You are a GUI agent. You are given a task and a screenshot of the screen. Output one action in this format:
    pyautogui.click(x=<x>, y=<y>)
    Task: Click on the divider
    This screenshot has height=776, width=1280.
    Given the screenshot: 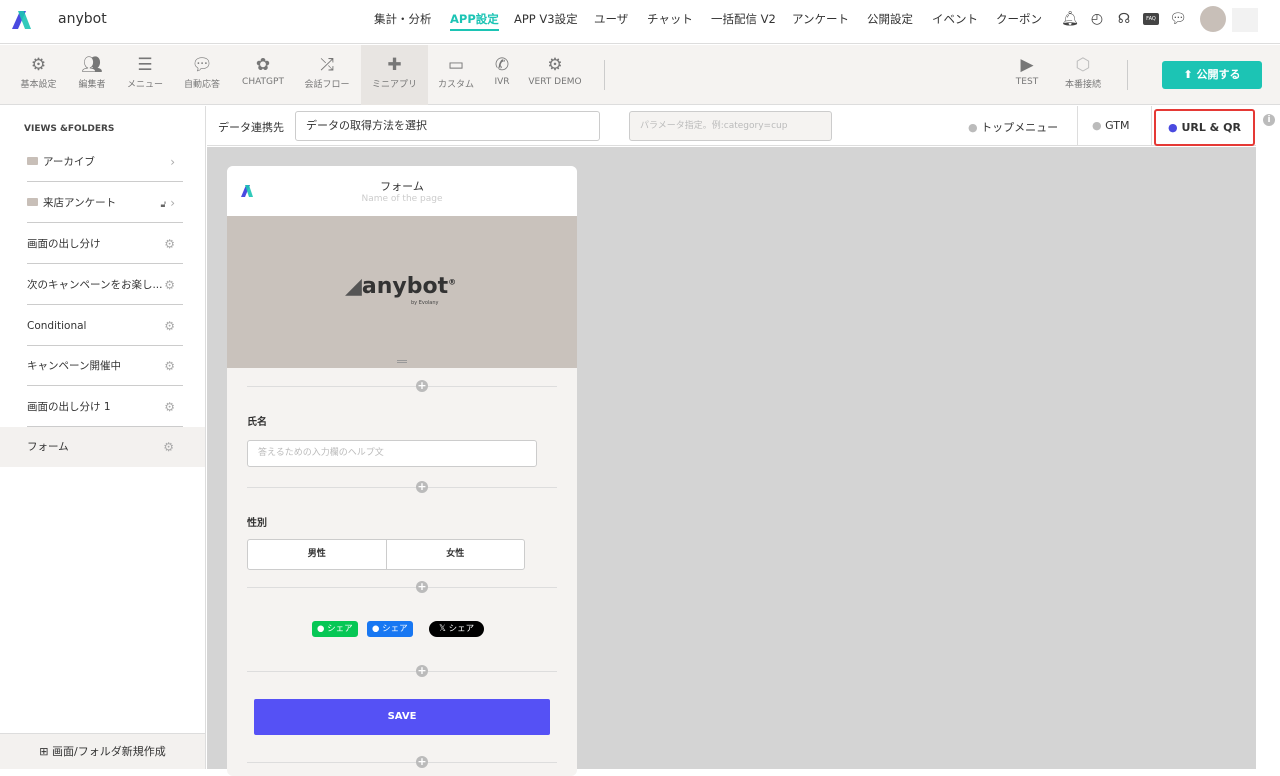 What is the action you would take?
    pyautogui.click(x=1151, y=126)
    